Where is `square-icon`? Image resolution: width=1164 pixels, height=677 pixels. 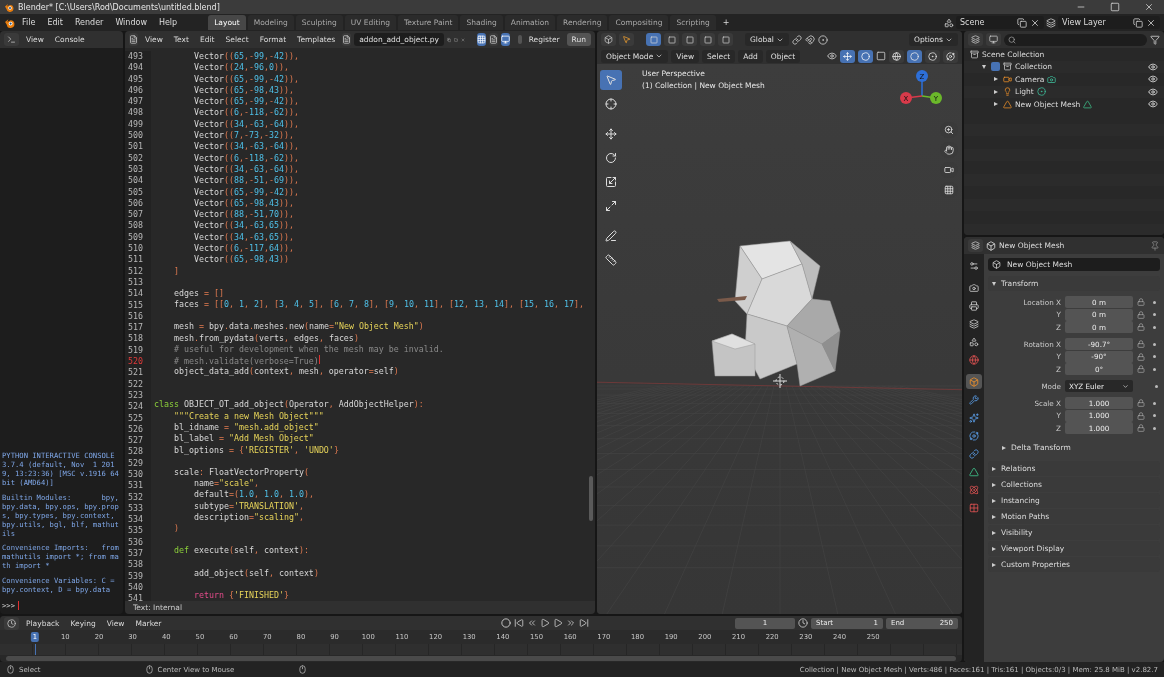 square-icon is located at coordinates (671, 39).